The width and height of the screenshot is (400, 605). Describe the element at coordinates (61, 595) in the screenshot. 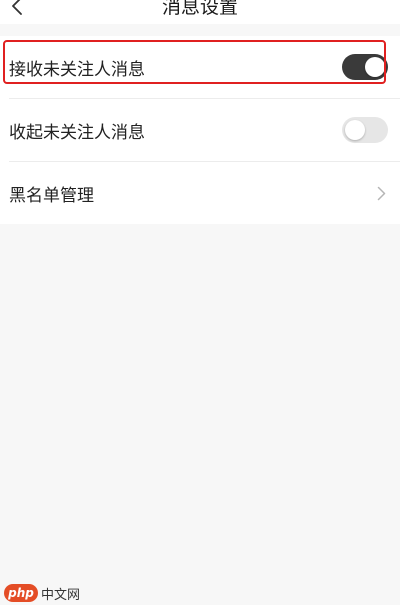

I see `watermark-site-text: 中文网` at that location.